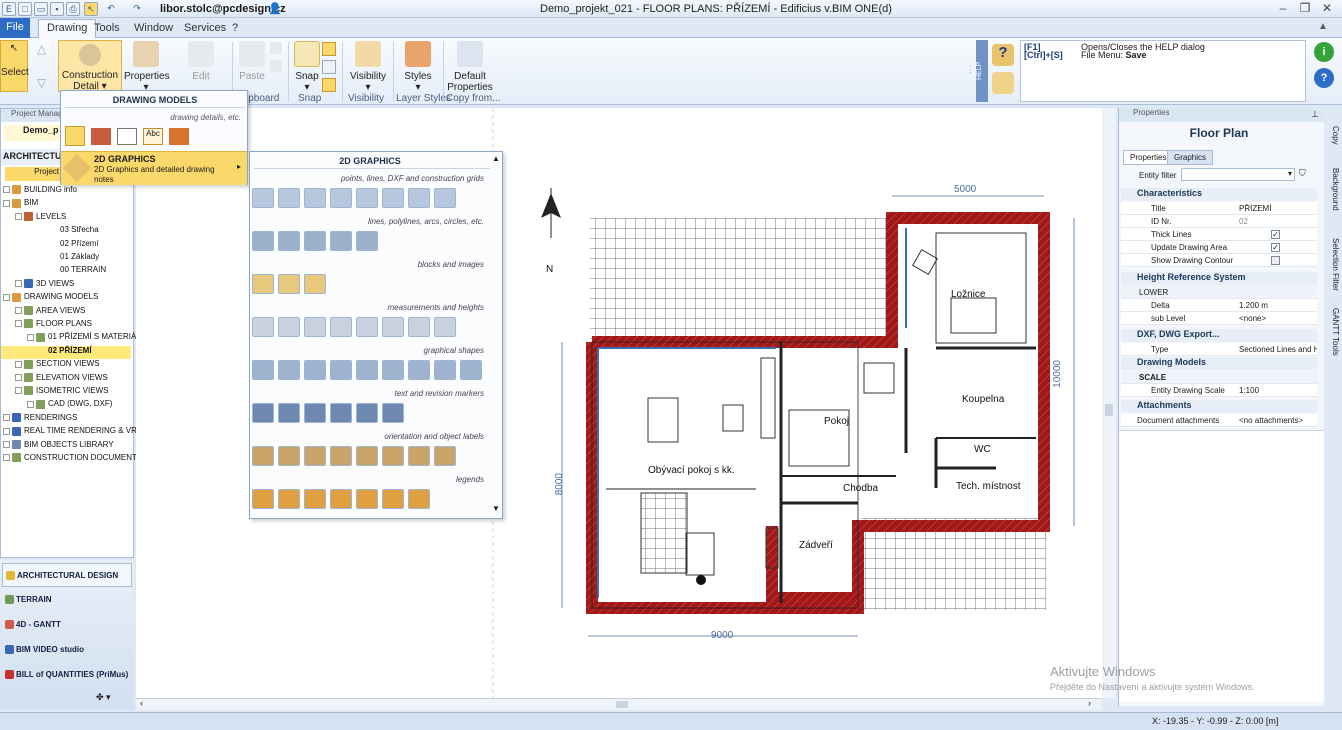 This screenshot has height=730, width=1342. Describe the element at coordinates (1148, 157) in the screenshot. I see `tab-properties: Properties` at that location.